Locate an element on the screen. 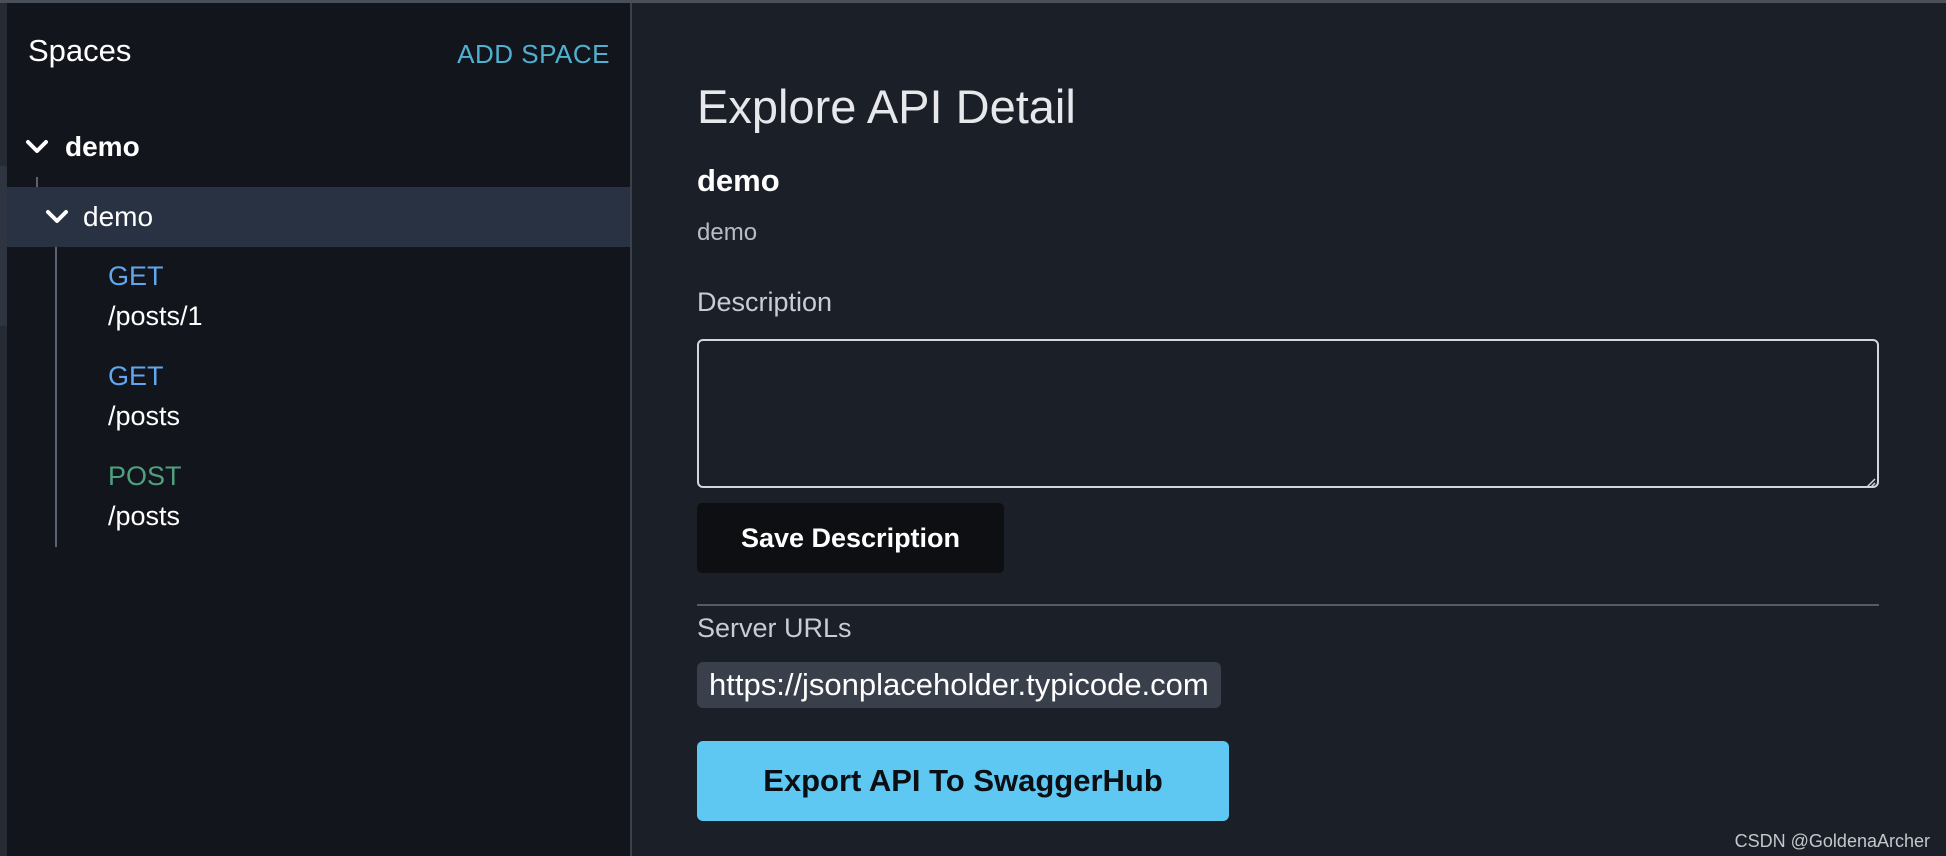  save-description-button: Save Description is located at coordinates (850, 538).